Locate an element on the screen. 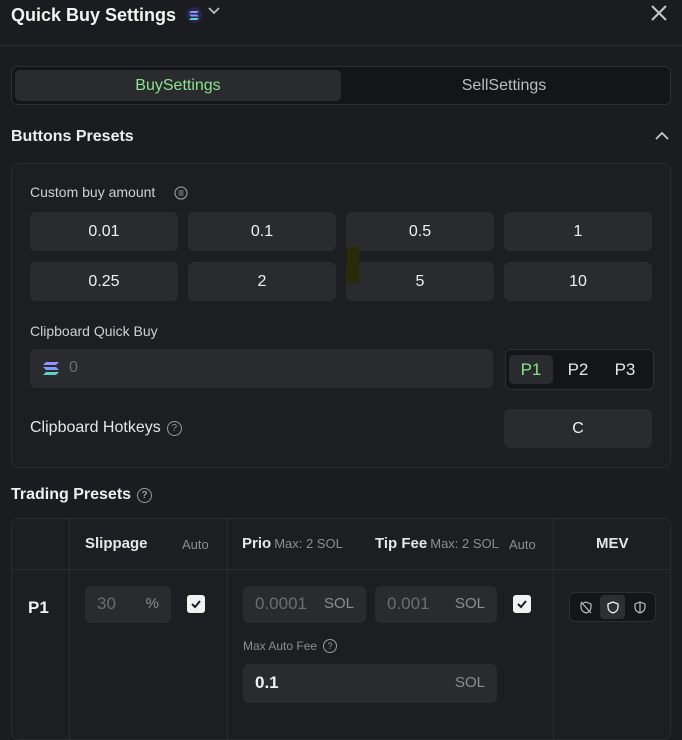 Image resolution: width=682 pixels, height=740 pixels. preset-selector: P1 P2 P3 is located at coordinates (579, 369).